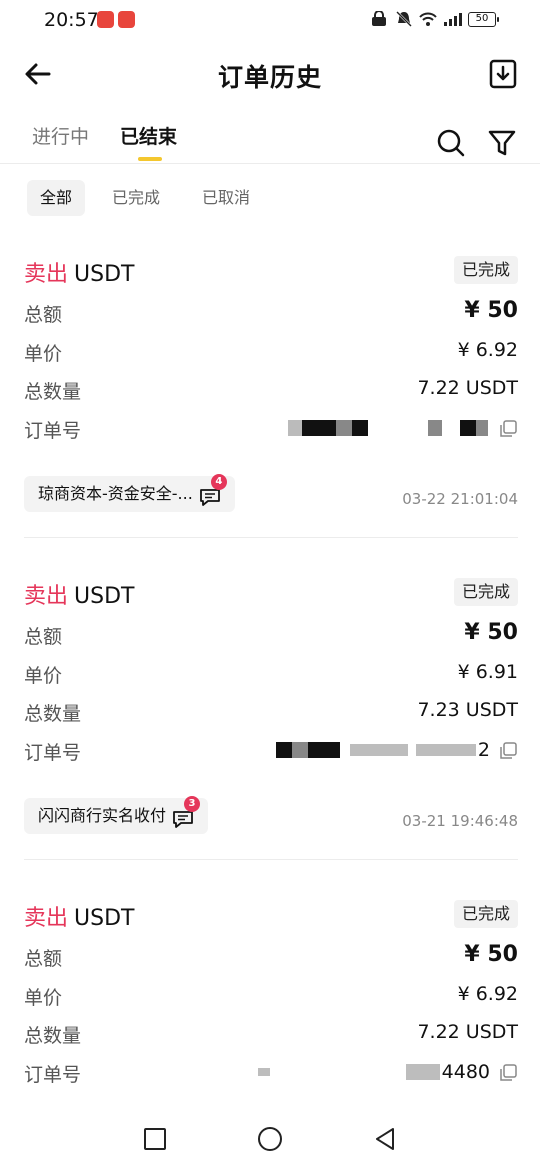 Image resolution: width=540 pixels, height=1170 pixels. What do you see at coordinates (271, 753) in the screenshot?
I see `order-number-row: 订单号 2` at bounding box center [271, 753].